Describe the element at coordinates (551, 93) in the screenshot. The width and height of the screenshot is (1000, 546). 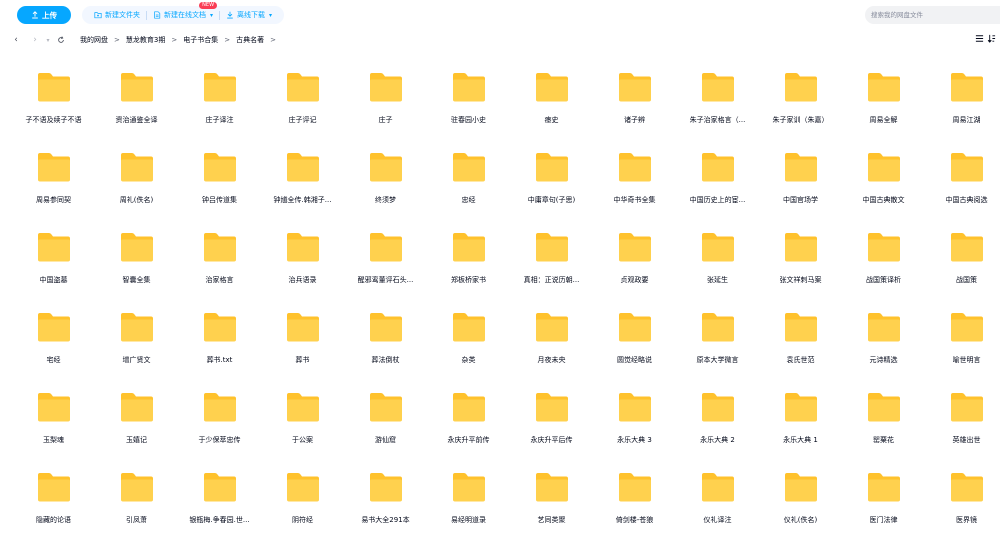
I see `folder-item: 瘗史` at that location.